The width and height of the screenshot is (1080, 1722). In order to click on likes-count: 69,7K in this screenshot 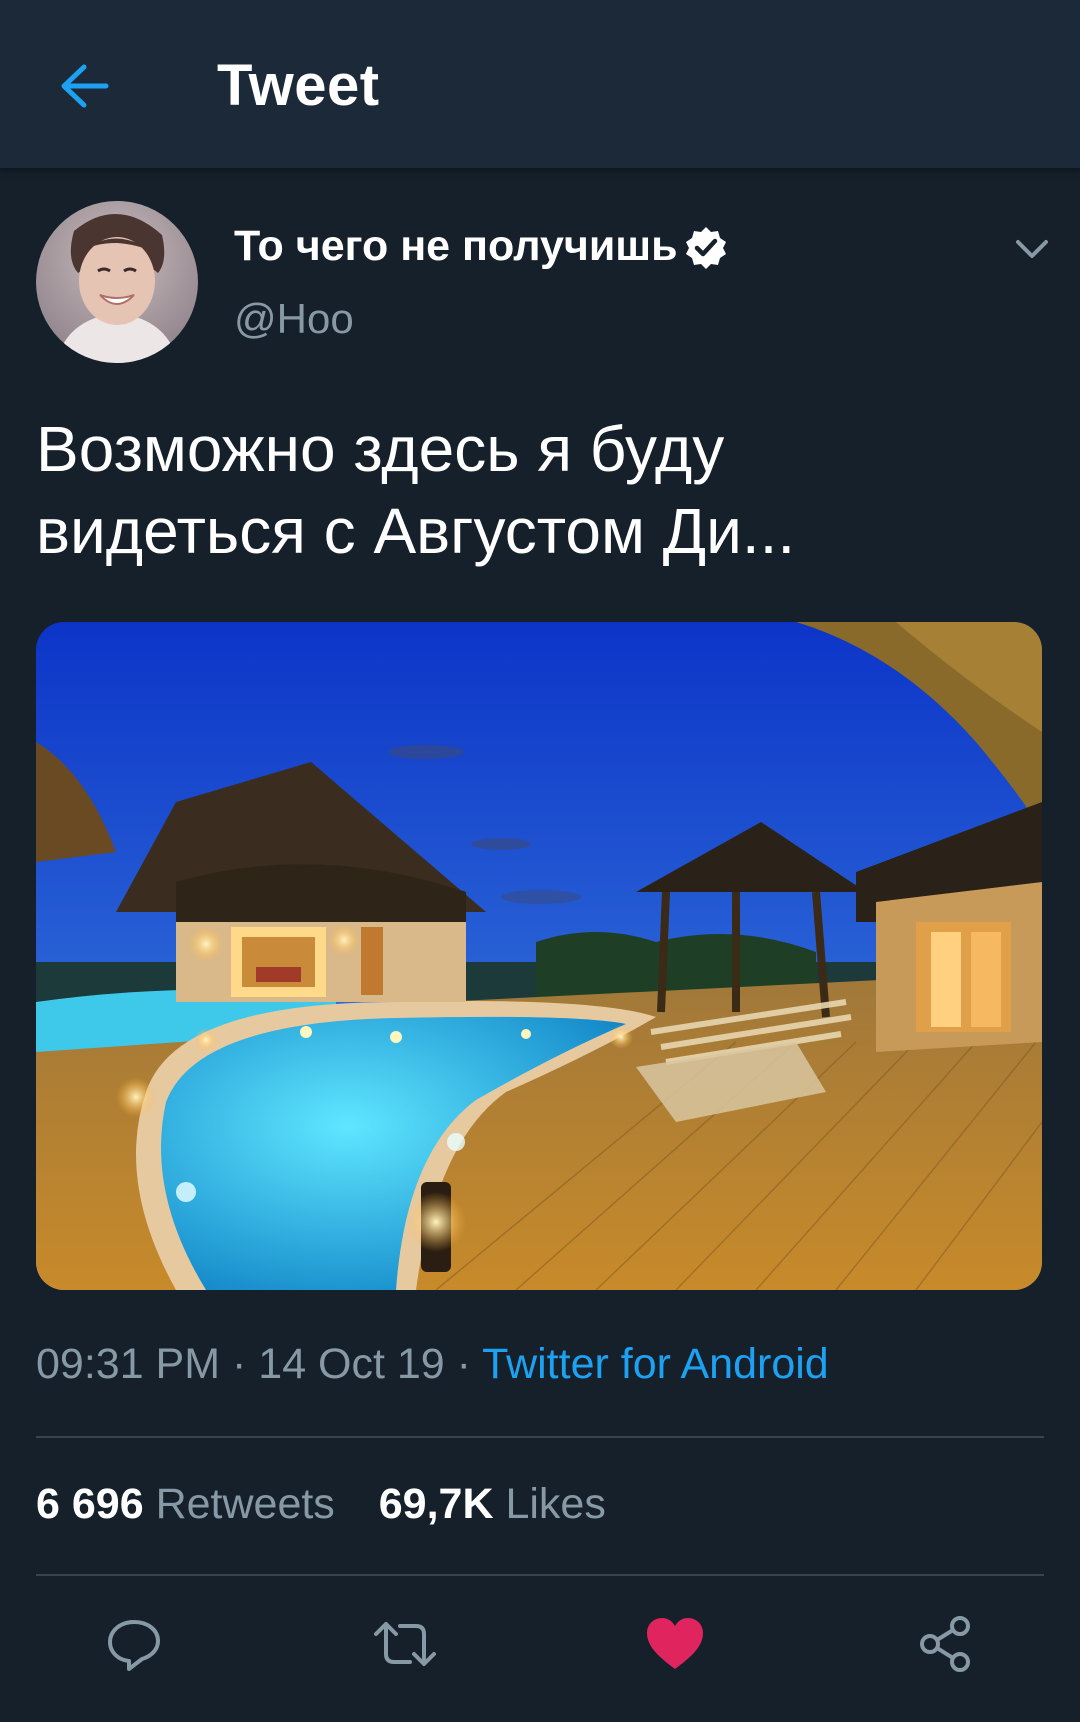, I will do `click(436, 1504)`.